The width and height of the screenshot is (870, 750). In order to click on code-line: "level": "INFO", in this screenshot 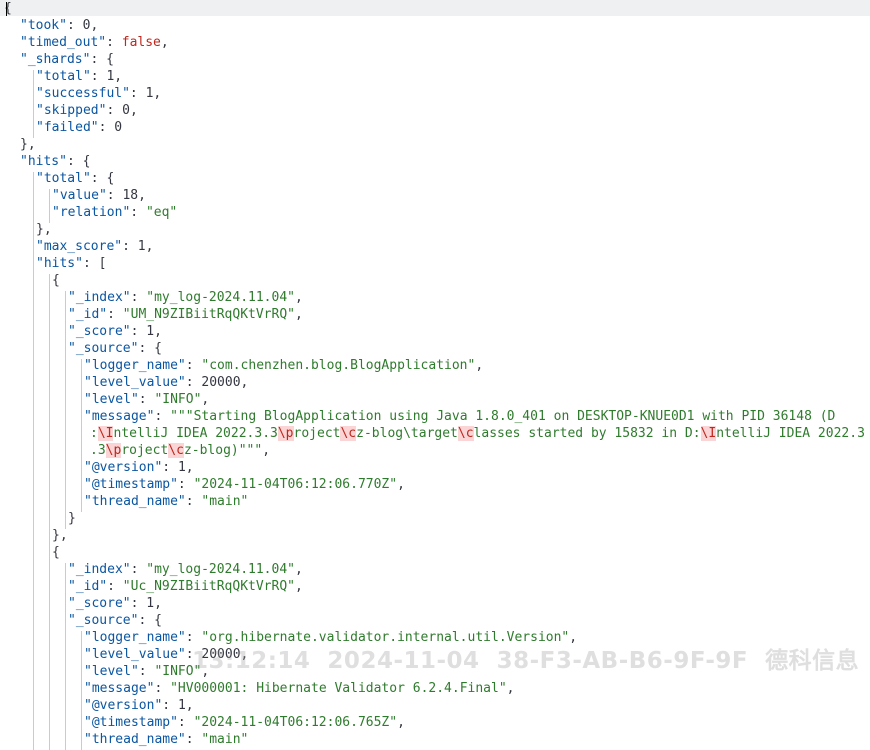, I will do `click(146, 671)`.